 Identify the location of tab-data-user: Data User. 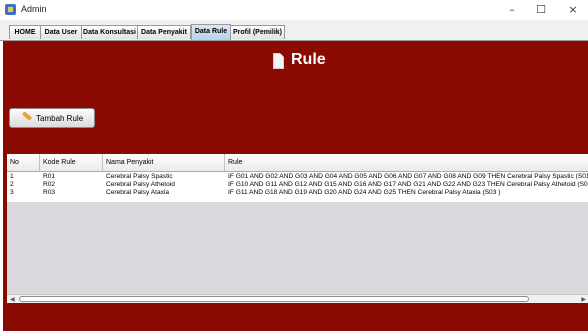
(61, 32).